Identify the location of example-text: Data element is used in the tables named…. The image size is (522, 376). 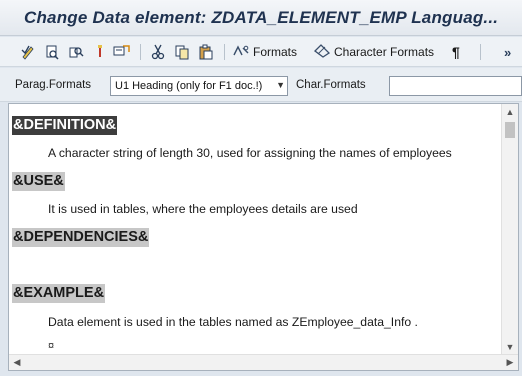
(233, 322).